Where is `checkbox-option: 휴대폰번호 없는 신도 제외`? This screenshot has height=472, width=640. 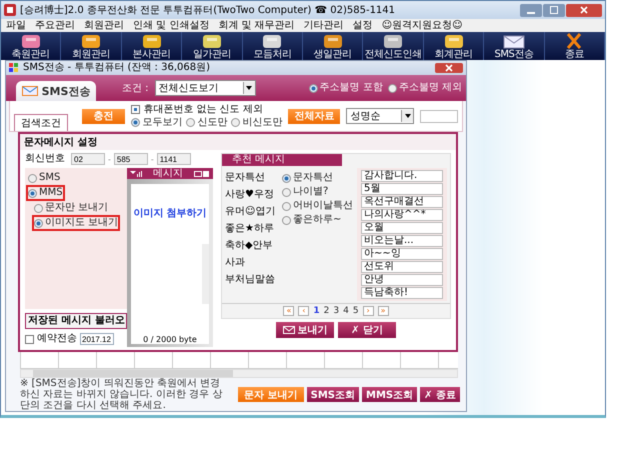 checkbox-option: 휴대폰번호 없는 신도 제외 is located at coordinates (206, 110).